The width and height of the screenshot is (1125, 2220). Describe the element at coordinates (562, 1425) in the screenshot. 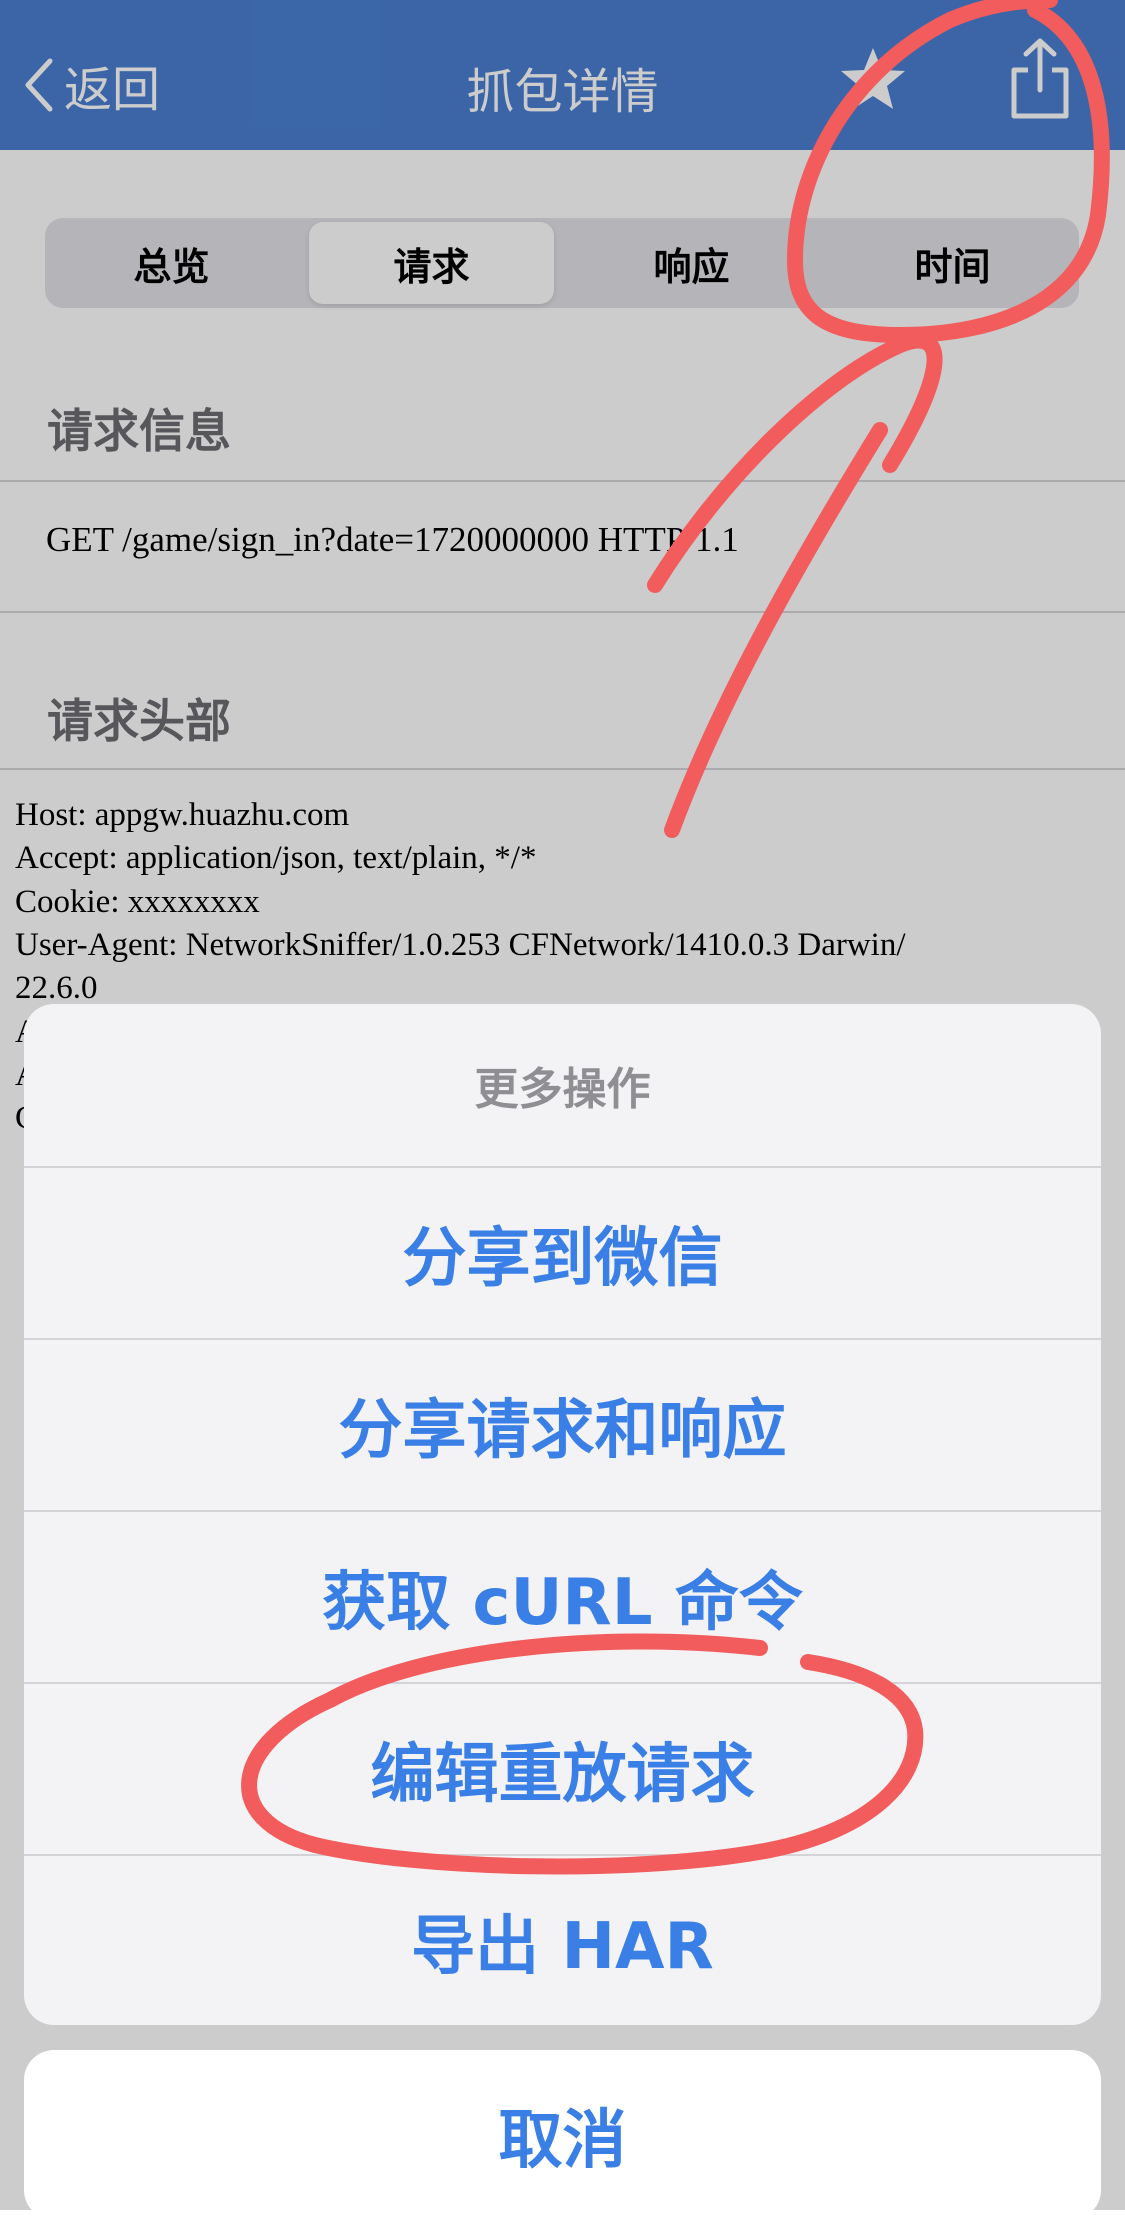

I see `share-request-response-button: 分享请求和响应` at that location.